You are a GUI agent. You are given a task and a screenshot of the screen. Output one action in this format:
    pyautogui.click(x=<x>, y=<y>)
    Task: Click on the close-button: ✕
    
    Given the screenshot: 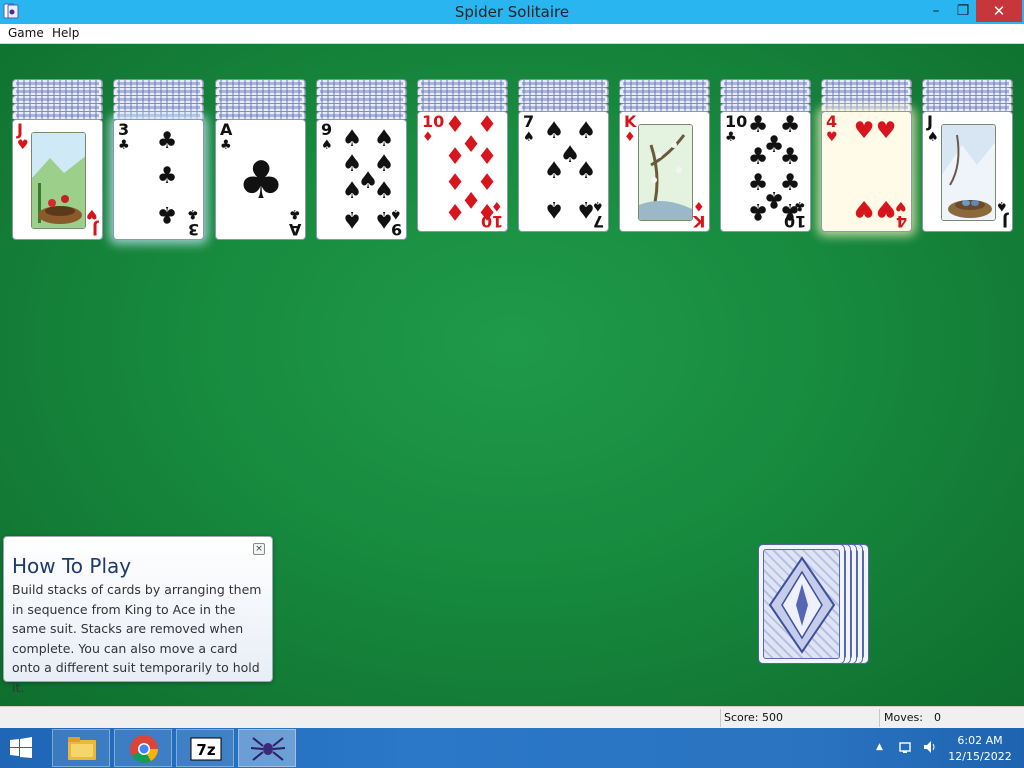 What is the action you would take?
    pyautogui.click(x=999, y=11)
    